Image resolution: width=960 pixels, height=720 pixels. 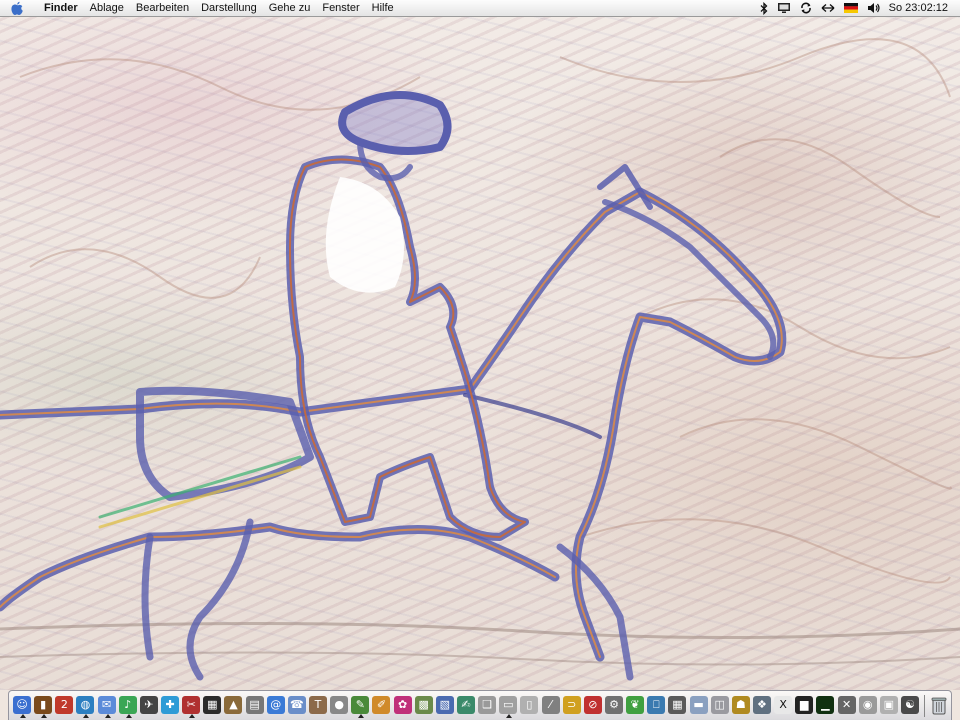 I want to click on dock-leaf: ❦, so click(x=635, y=706).